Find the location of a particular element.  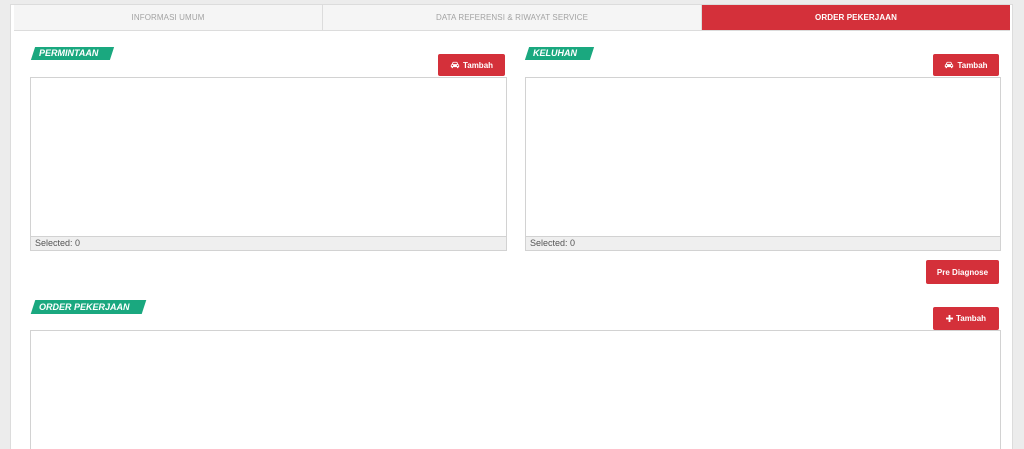

order-pekerjaan-add-label: Tambah is located at coordinates (971, 318).